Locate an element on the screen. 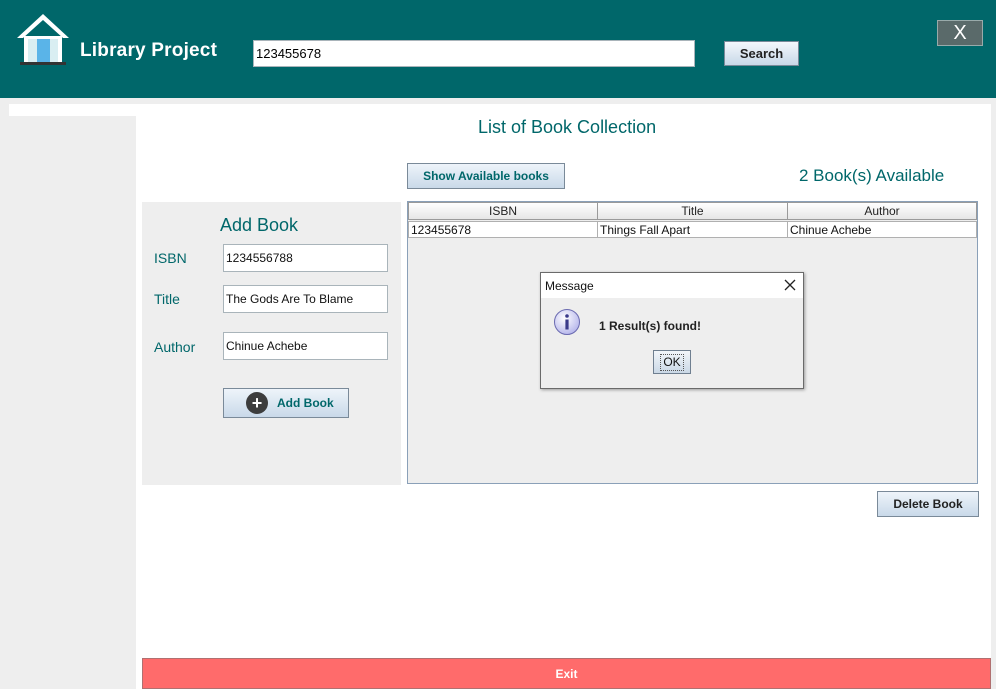 This screenshot has height=689, width=996. author-label: Author is located at coordinates (175, 347).